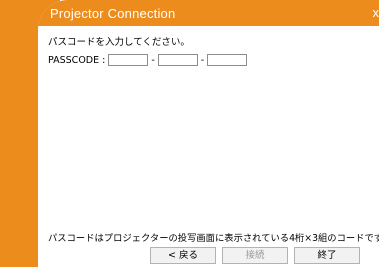  I want to click on back-button: < 戻る, so click(183, 255).